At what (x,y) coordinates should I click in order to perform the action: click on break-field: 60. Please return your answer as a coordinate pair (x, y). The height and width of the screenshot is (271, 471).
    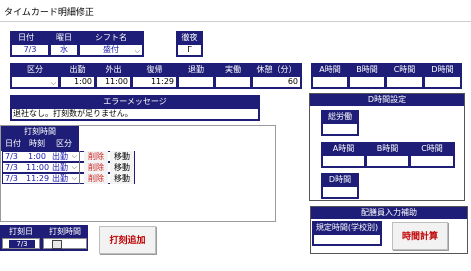
    Looking at the image, I should click on (276, 82).